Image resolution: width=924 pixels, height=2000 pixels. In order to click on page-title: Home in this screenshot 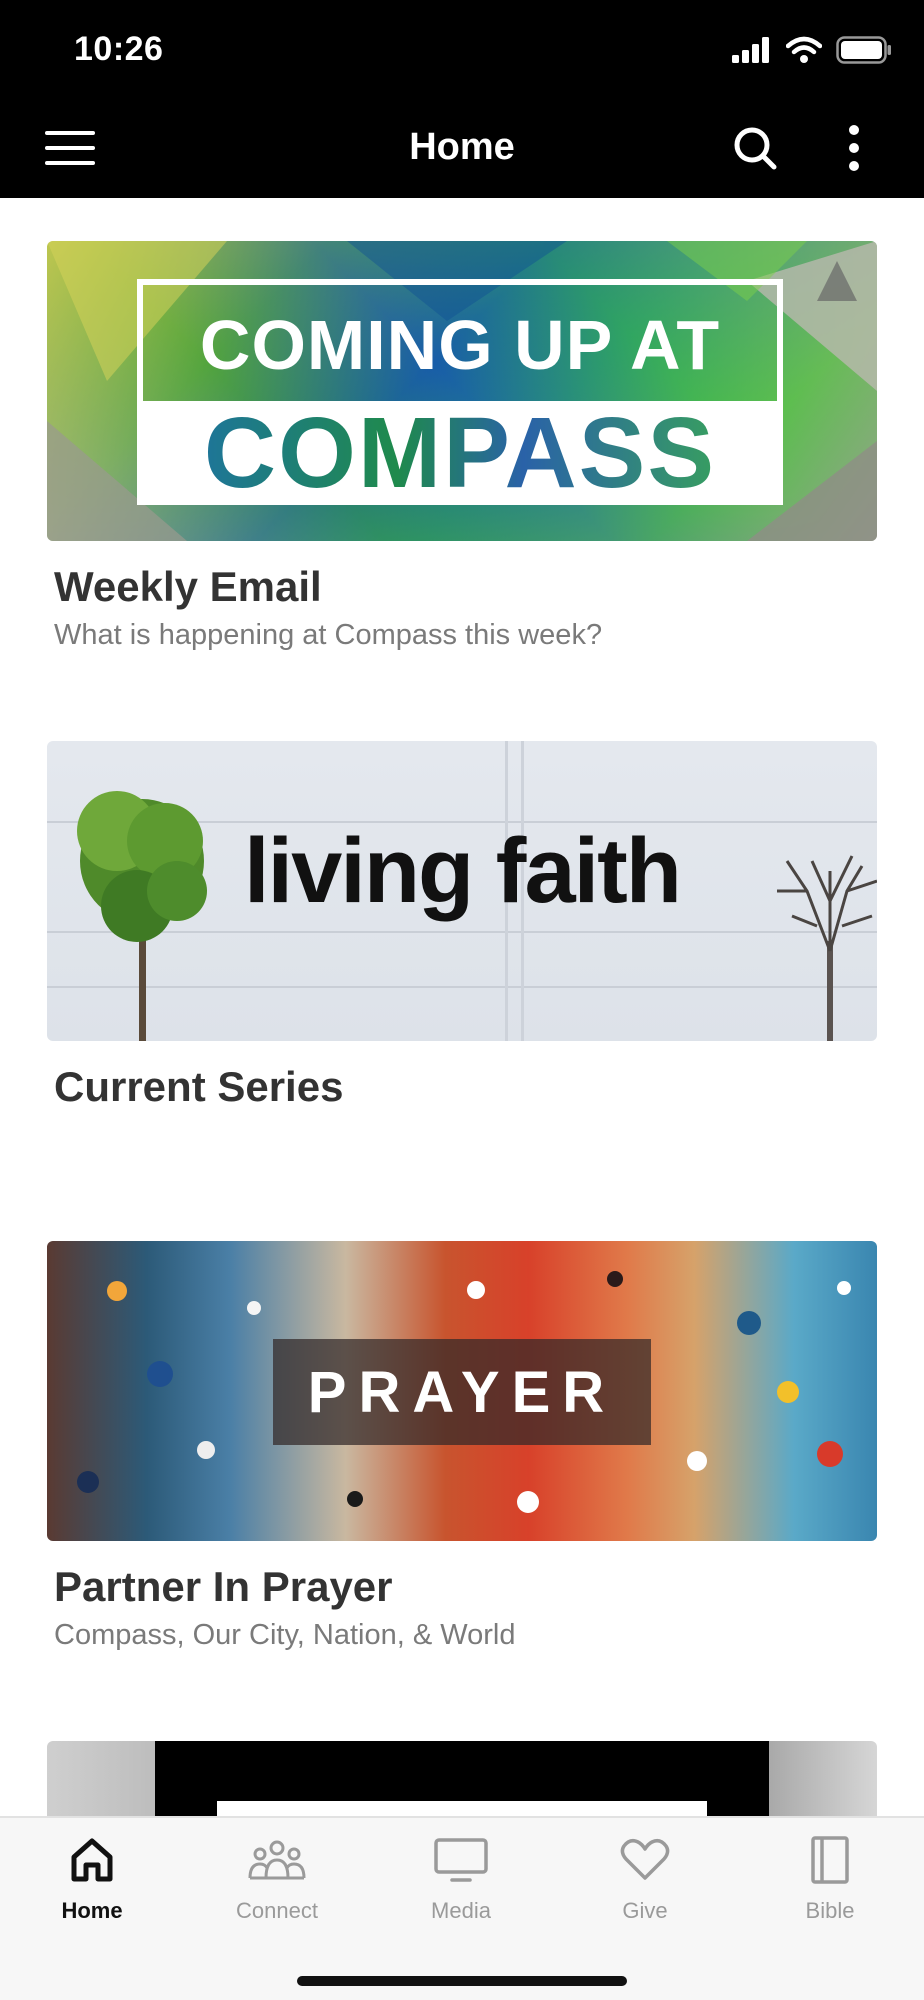, I will do `click(462, 147)`.